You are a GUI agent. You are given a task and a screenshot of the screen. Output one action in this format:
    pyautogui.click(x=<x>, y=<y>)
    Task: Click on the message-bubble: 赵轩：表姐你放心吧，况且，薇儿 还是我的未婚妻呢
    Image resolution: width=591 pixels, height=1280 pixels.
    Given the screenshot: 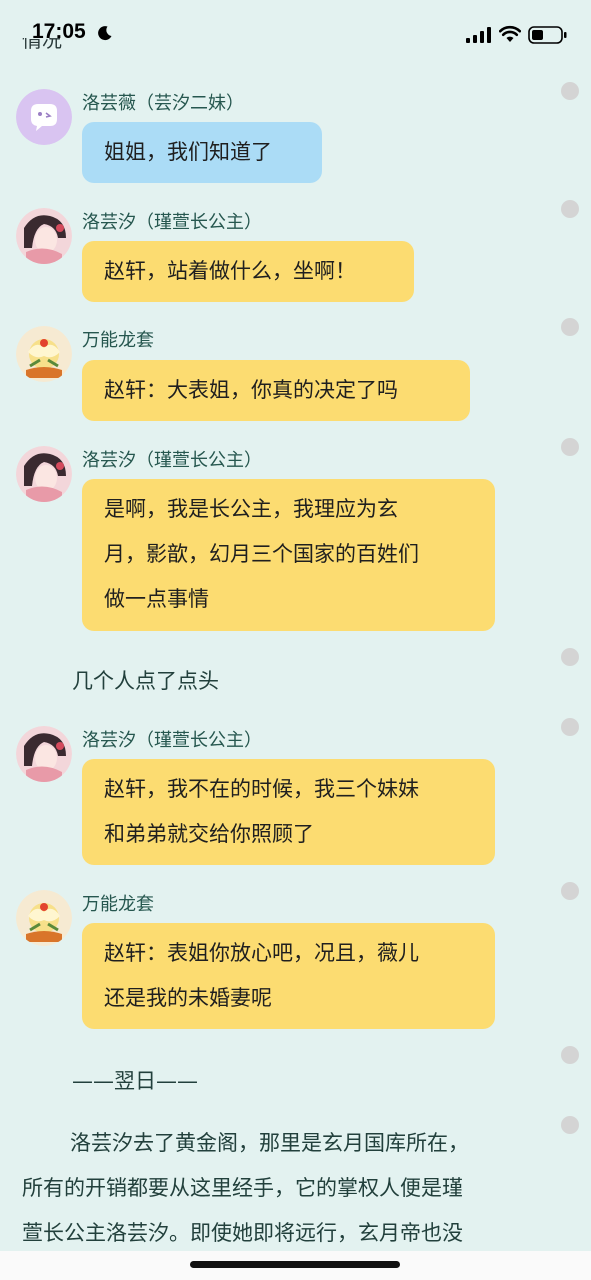 What is the action you would take?
    pyautogui.click(x=288, y=976)
    